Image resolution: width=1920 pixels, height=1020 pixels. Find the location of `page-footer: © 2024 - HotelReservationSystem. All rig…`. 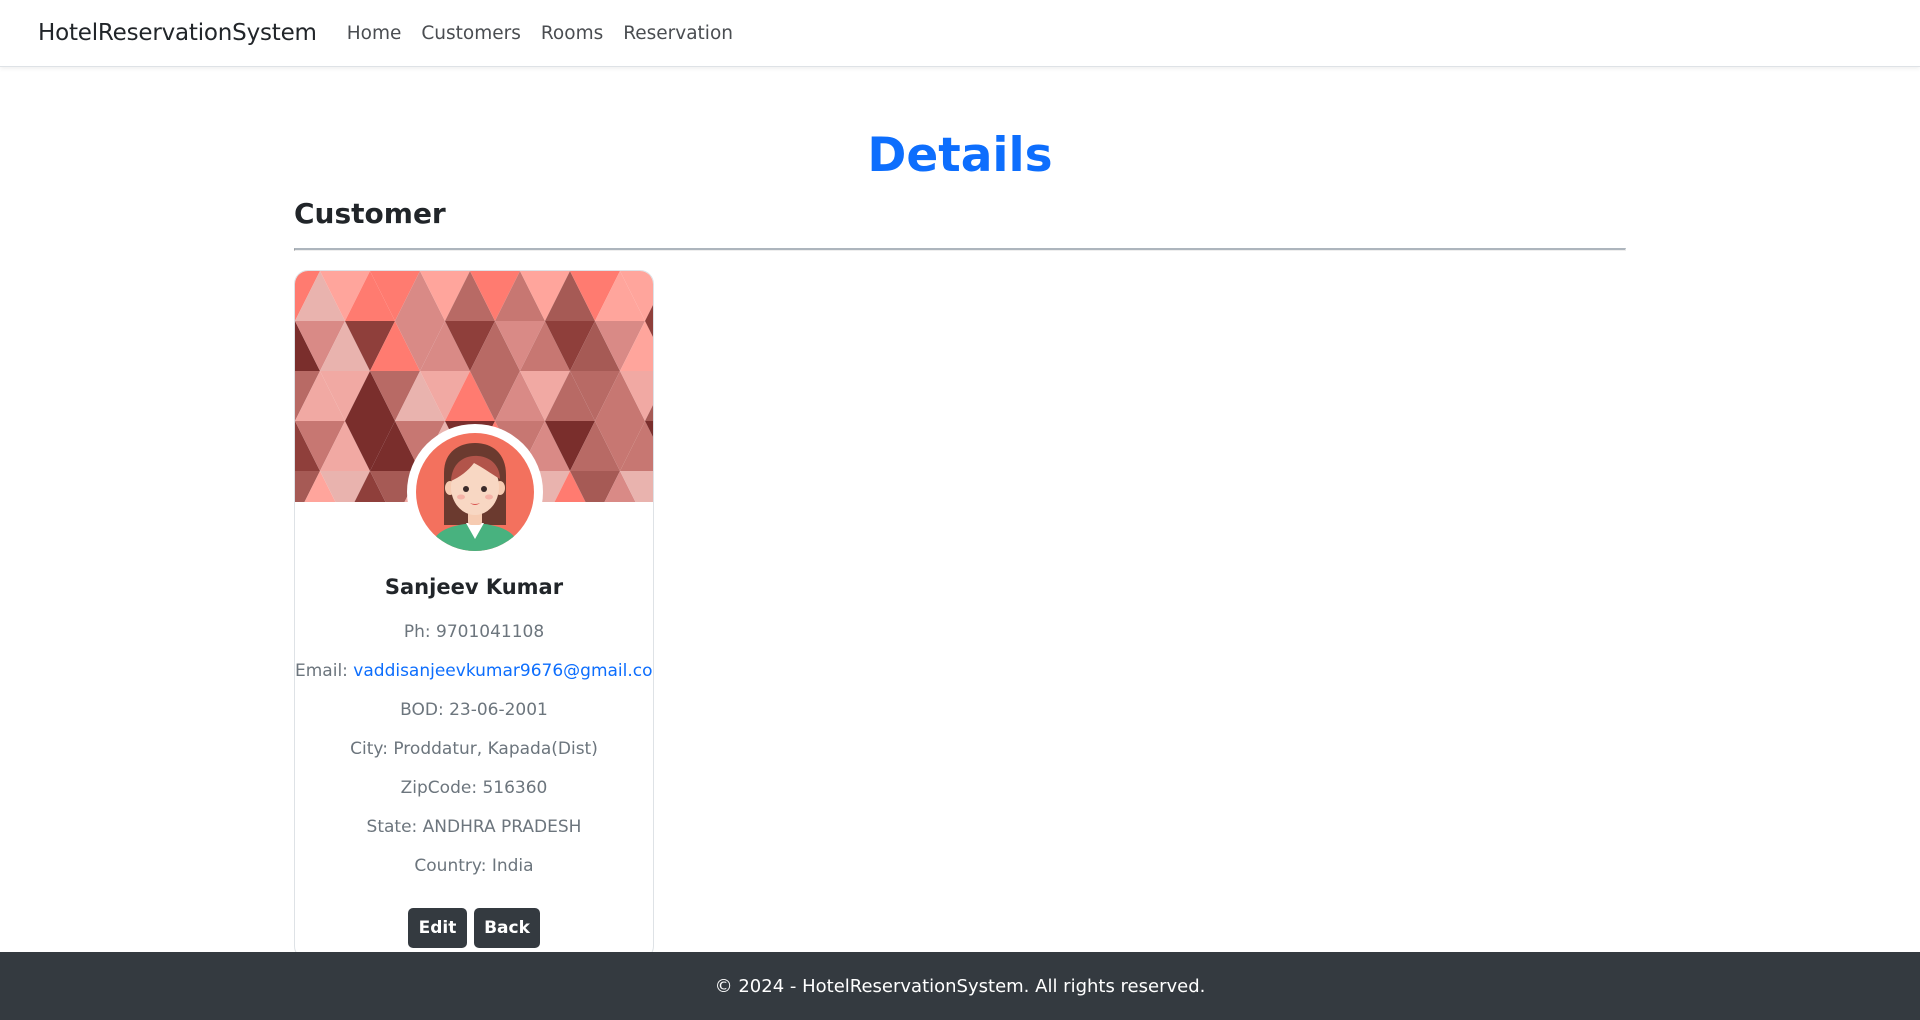

page-footer: © 2024 - HotelReservationSystem. All rig… is located at coordinates (960, 986).